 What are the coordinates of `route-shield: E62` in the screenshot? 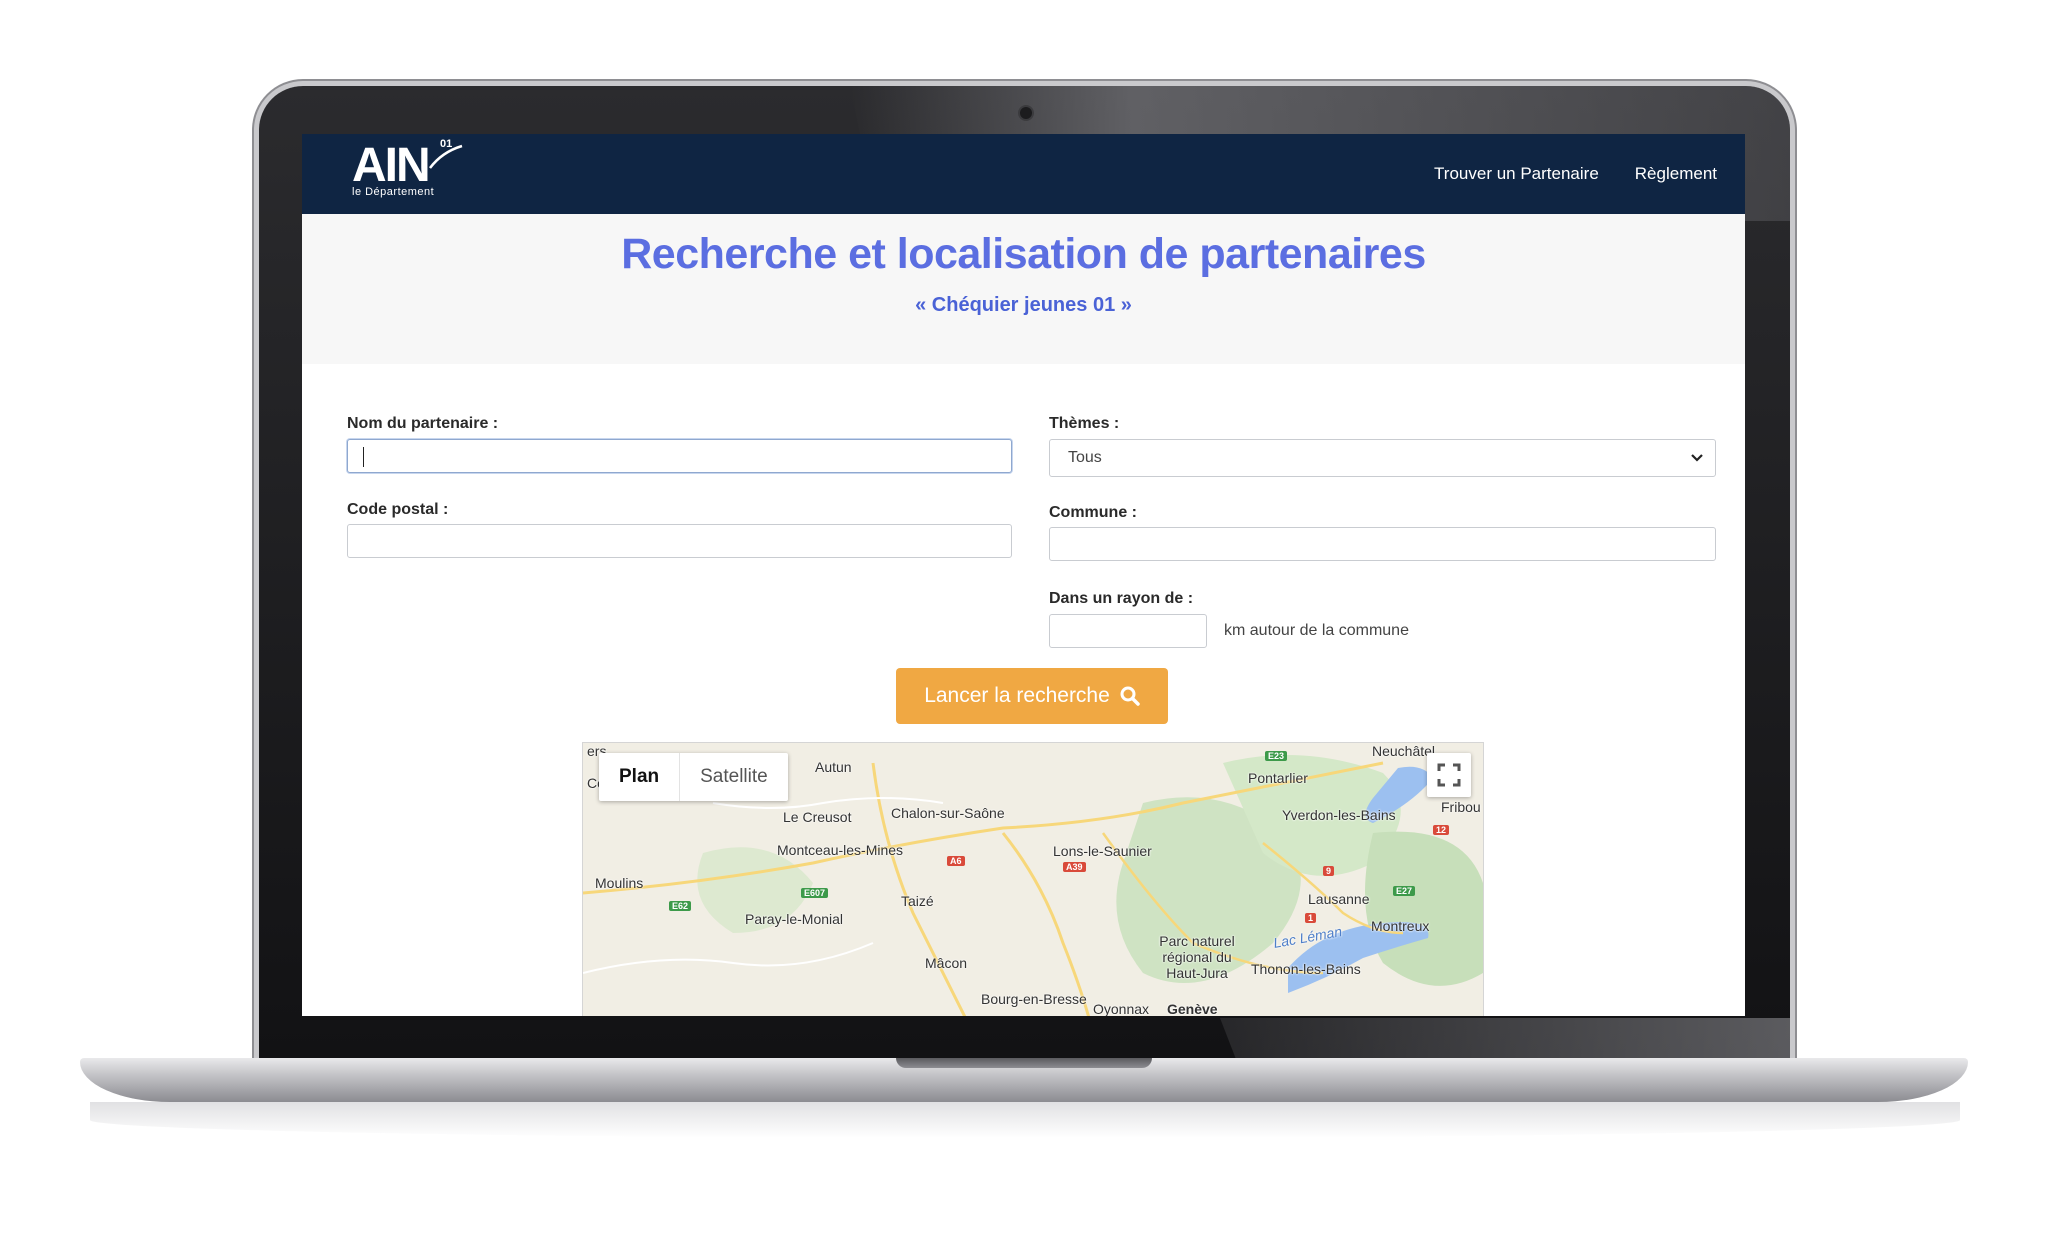 It's located at (680, 906).